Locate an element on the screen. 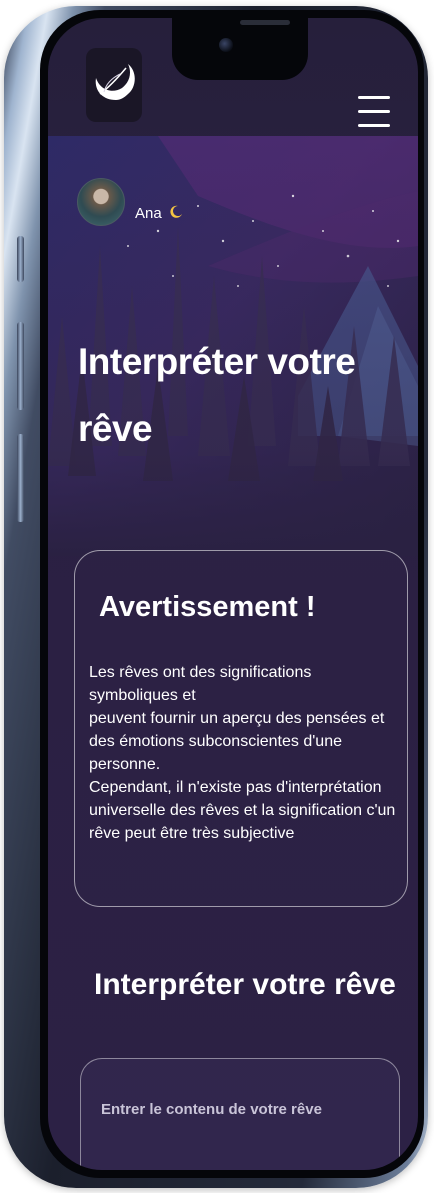 The width and height of the screenshot is (434, 1193). app-logo is located at coordinates (114, 85).